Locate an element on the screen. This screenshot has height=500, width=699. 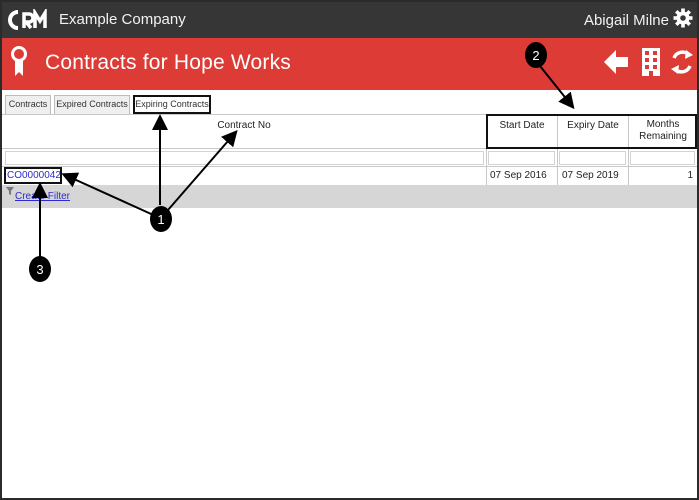
gear-icon is located at coordinates (683, 18).